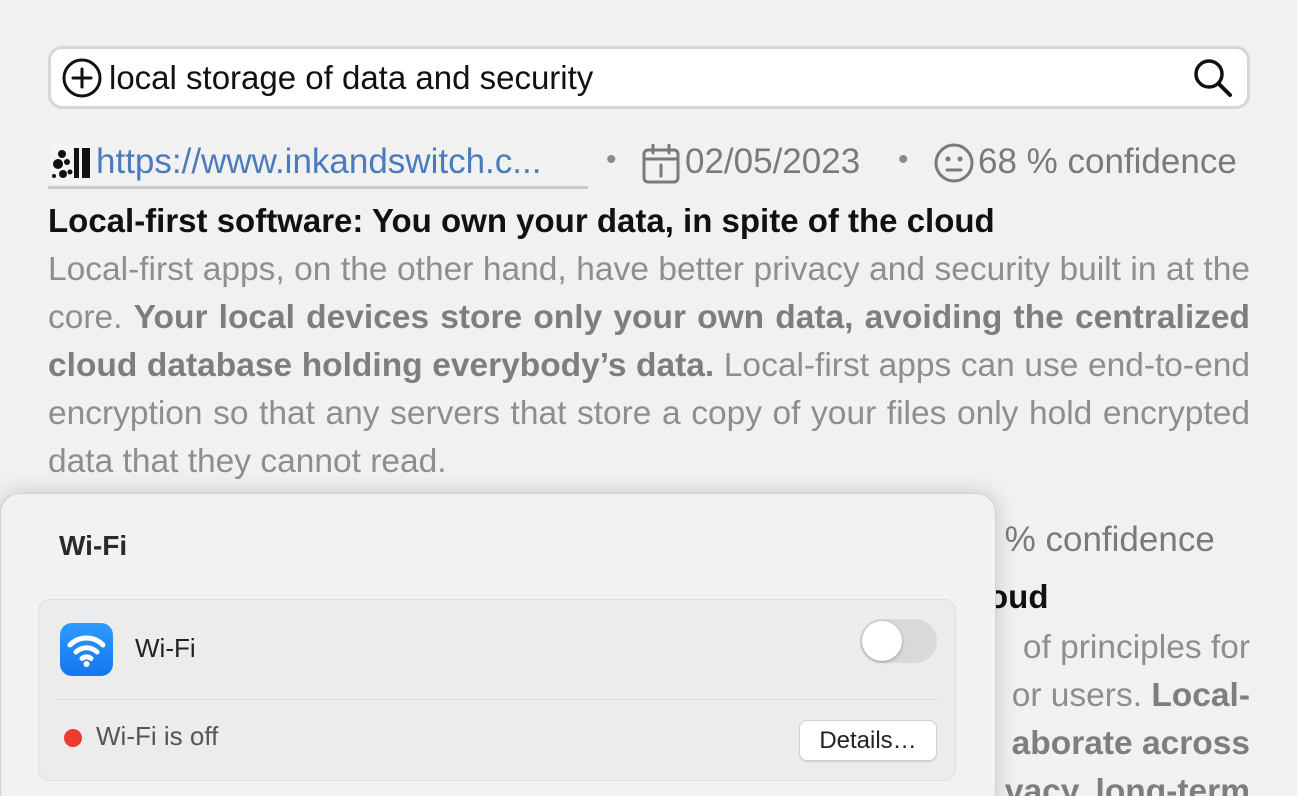  What do you see at coordinates (661, 164) in the screenshot?
I see `calendar-icon` at bounding box center [661, 164].